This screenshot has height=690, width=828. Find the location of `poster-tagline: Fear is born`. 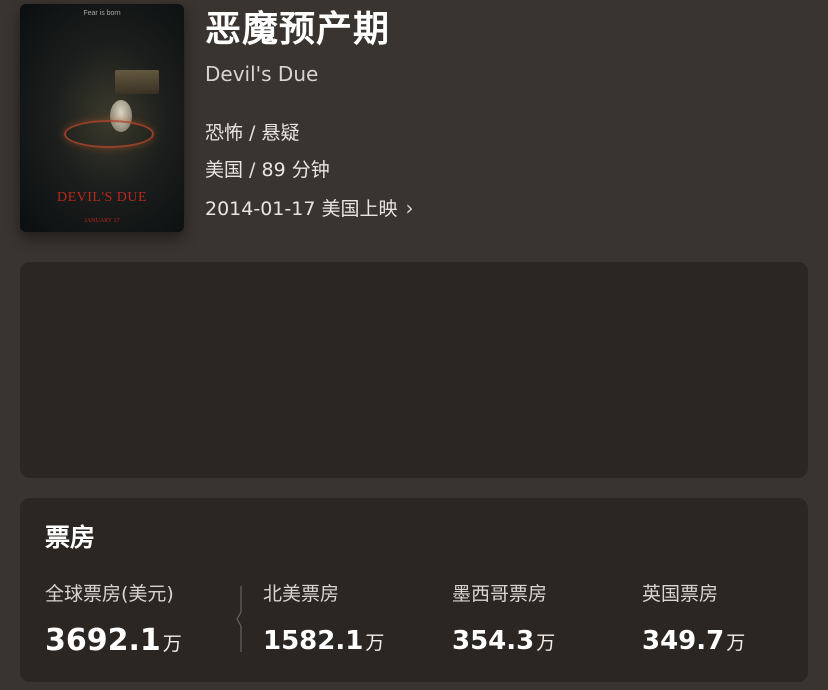

poster-tagline: Fear is born is located at coordinates (102, 13).